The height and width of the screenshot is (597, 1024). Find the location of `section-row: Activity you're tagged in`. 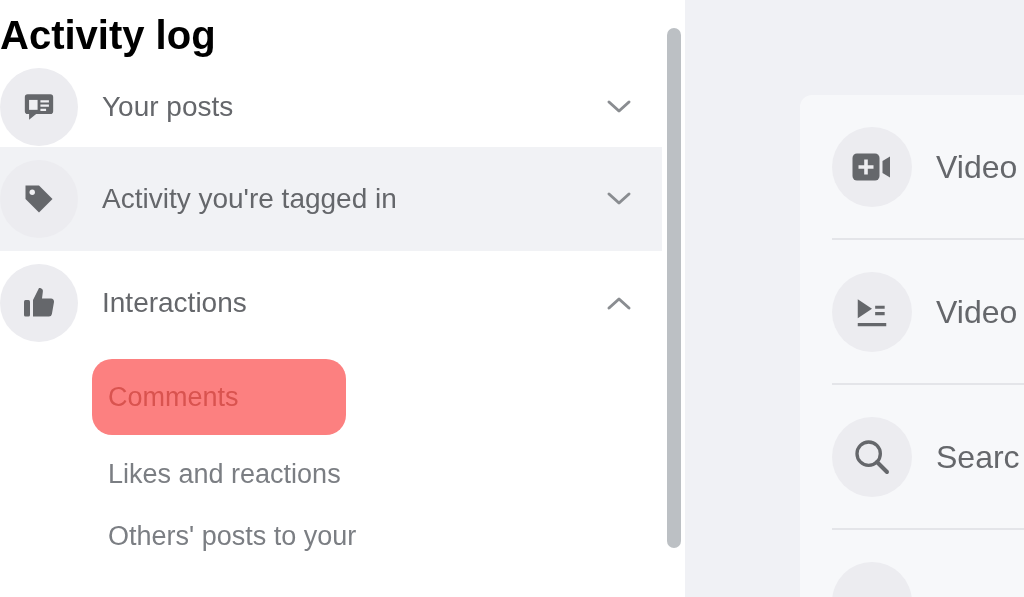

section-row: Activity you're tagged in is located at coordinates (331, 199).